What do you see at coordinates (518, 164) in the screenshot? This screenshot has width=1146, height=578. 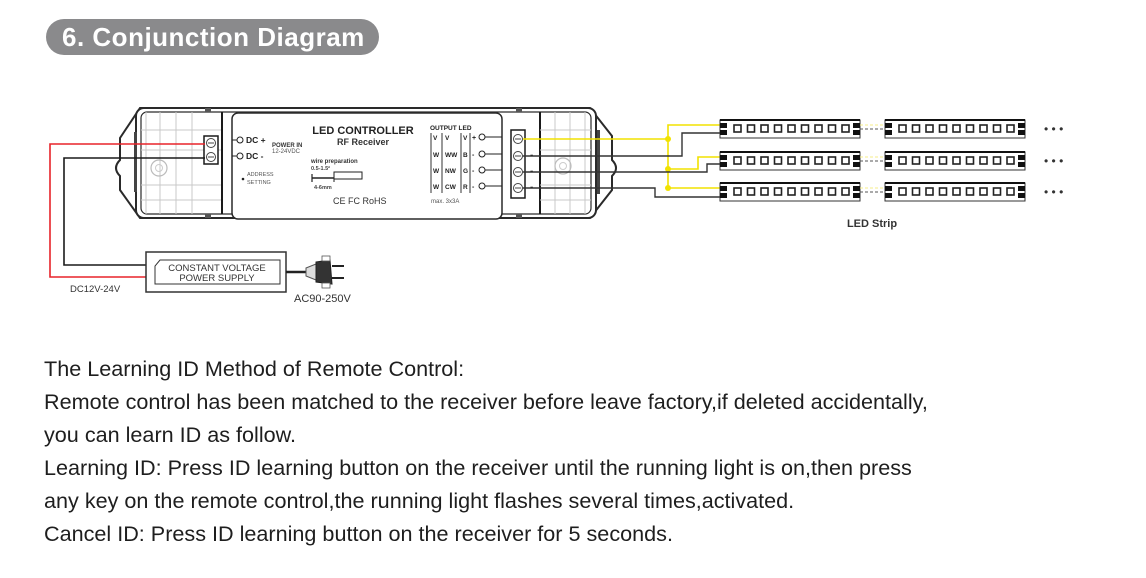 I see `output-terminal-block` at bounding box center [518, 164].